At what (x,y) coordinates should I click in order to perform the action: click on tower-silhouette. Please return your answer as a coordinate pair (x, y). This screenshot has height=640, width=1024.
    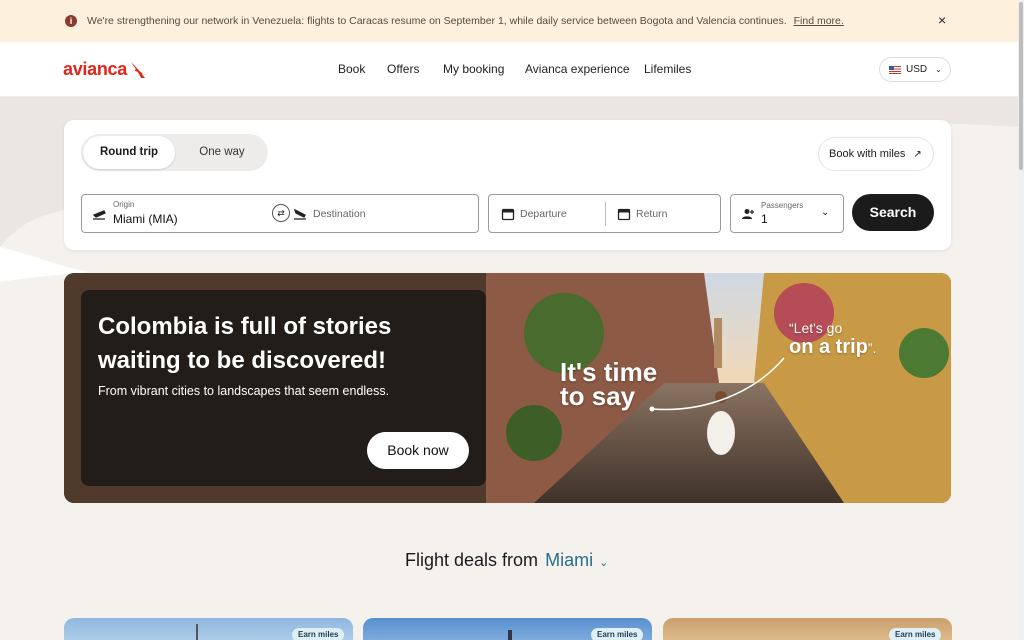
    Looking at the image, I should click on (197, 632).